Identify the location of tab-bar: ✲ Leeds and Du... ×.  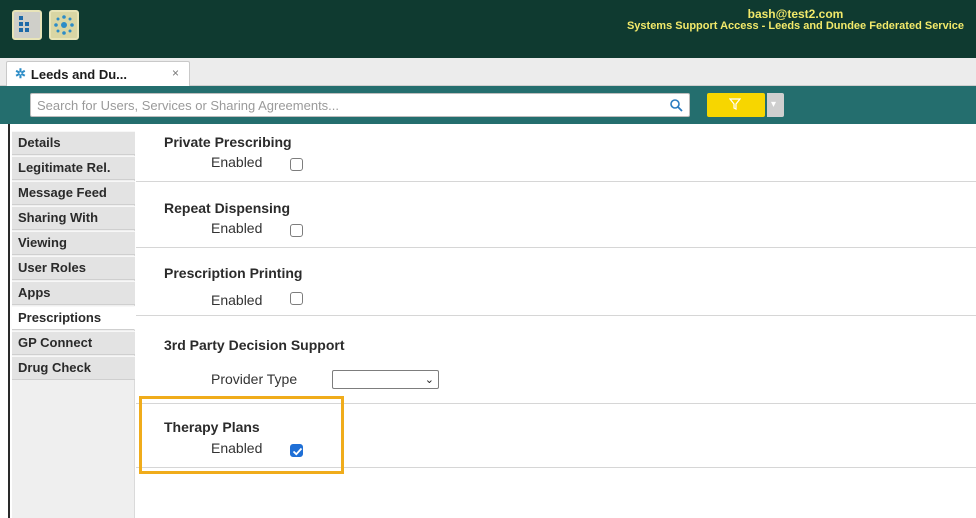
(488, 72).